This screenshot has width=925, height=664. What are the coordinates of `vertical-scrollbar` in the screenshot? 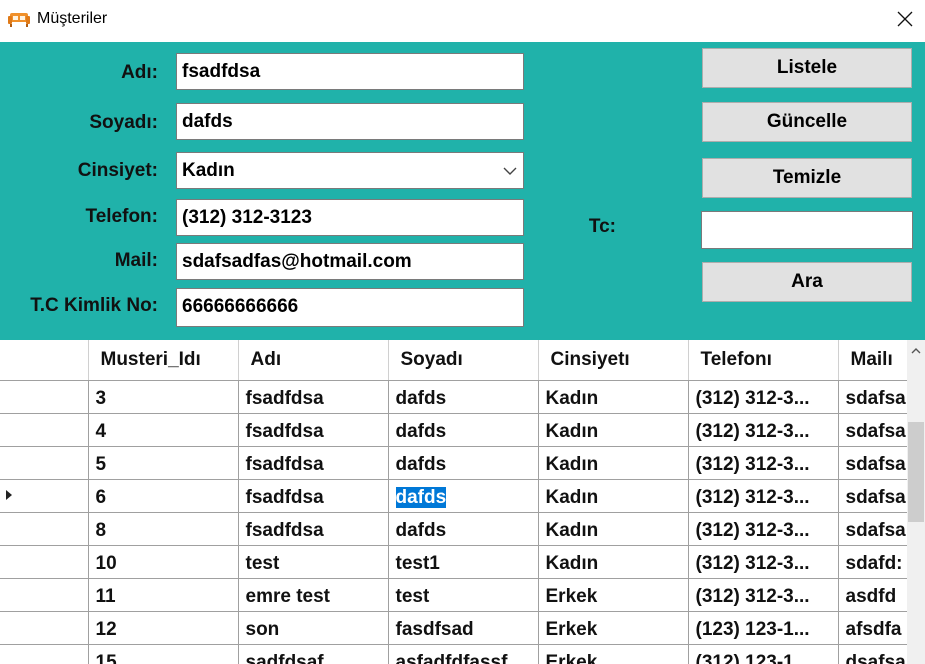 It's located at (916, 502).